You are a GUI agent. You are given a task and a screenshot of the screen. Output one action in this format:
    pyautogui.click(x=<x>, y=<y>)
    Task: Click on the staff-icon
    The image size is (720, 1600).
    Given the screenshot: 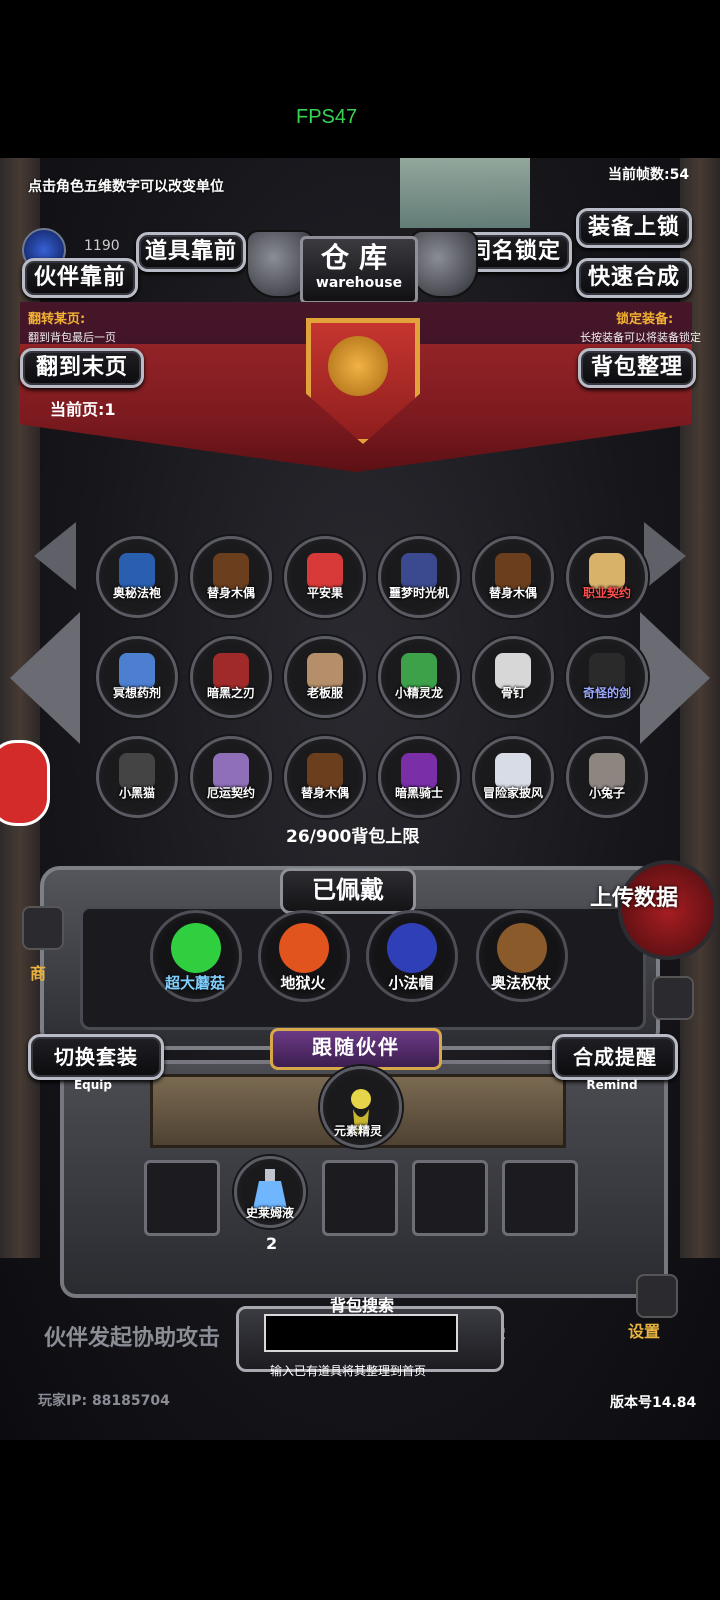 What is the action you would take?
    pyautogui.click(x=522, y=948)
    